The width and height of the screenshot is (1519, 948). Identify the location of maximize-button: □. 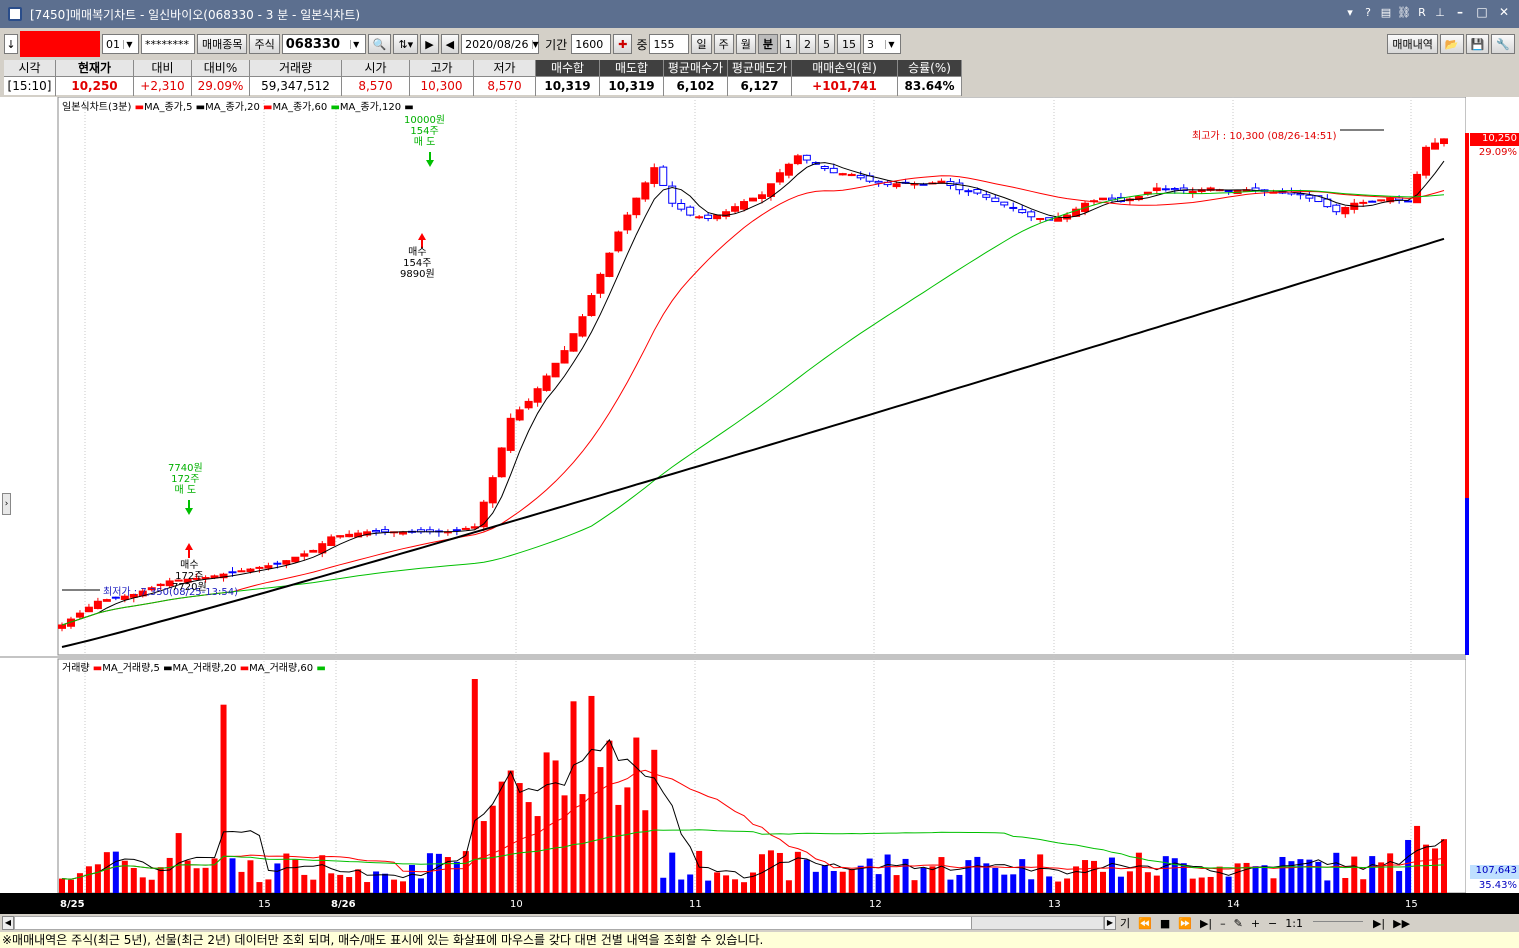
(1482, 13).